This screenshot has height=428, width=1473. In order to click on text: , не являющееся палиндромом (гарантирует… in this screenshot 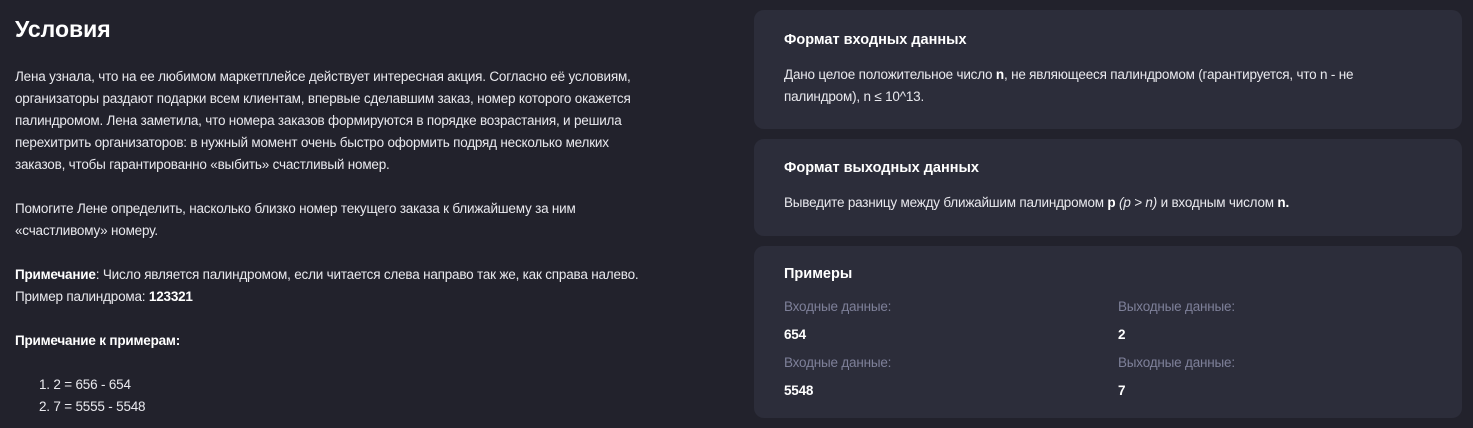, I will do `click(1178, 74)`.